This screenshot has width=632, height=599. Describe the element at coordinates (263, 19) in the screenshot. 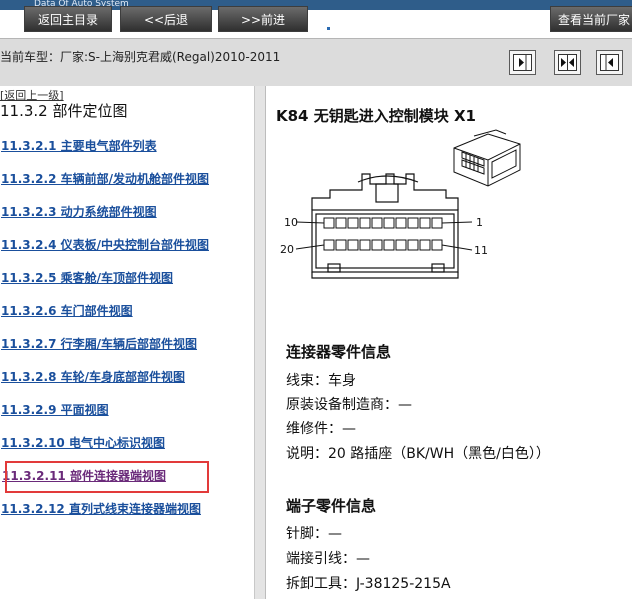

I see `forward-button: >>前进` at that location.